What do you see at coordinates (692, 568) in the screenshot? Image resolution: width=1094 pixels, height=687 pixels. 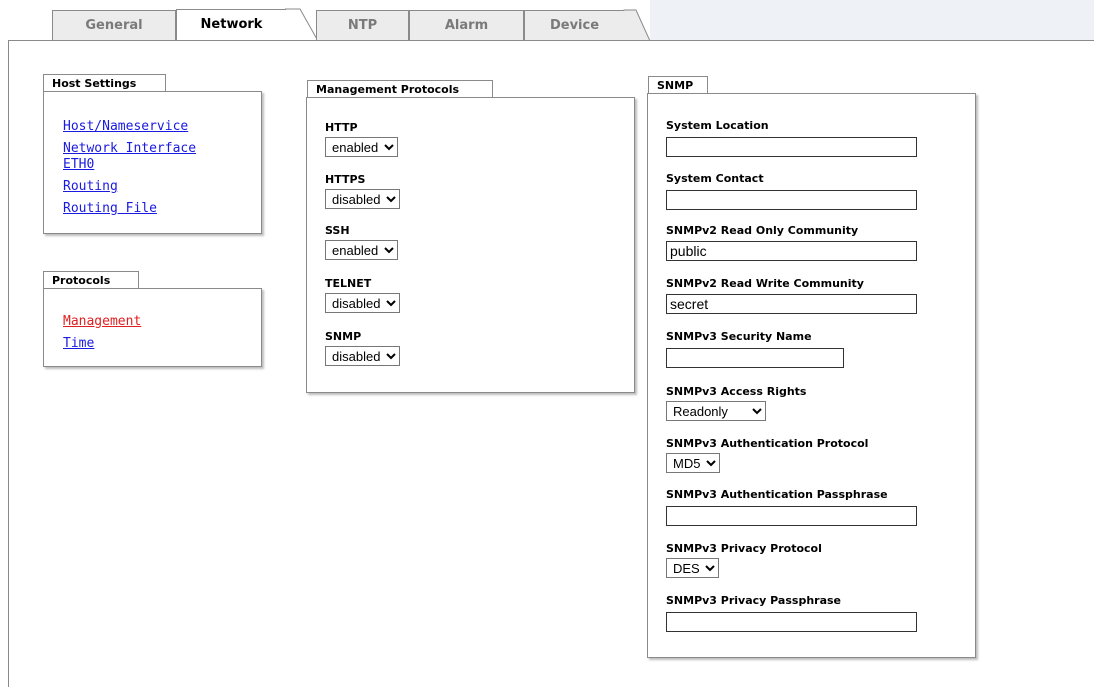 I see `v3-privacy-protocol-select: DES` at bounding box center [692, 568].